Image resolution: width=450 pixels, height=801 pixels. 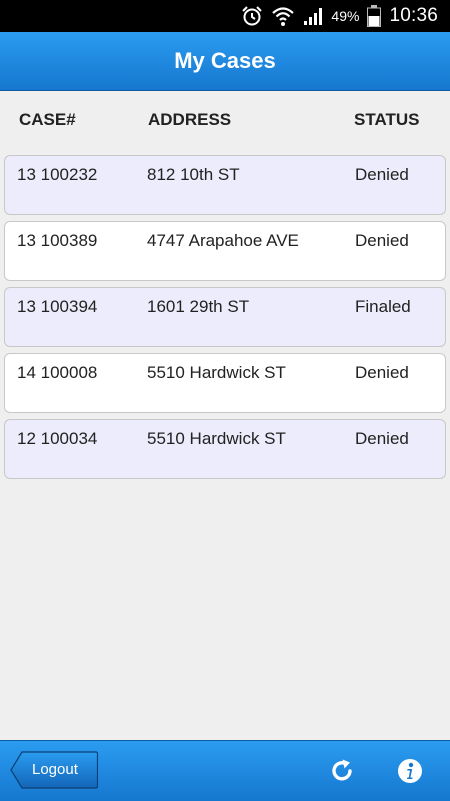 I want to click on logout-label: Logout, so click(x=55, y=769).